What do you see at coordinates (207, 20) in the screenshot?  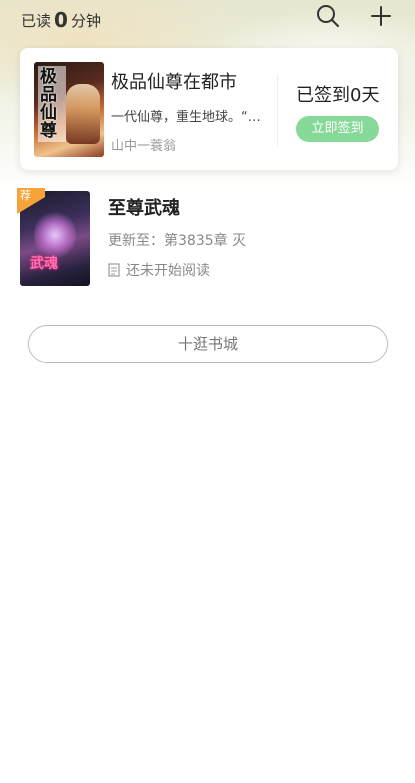 I see `top-bar: 已读 0 分钟` at bounding box center [207, 20].